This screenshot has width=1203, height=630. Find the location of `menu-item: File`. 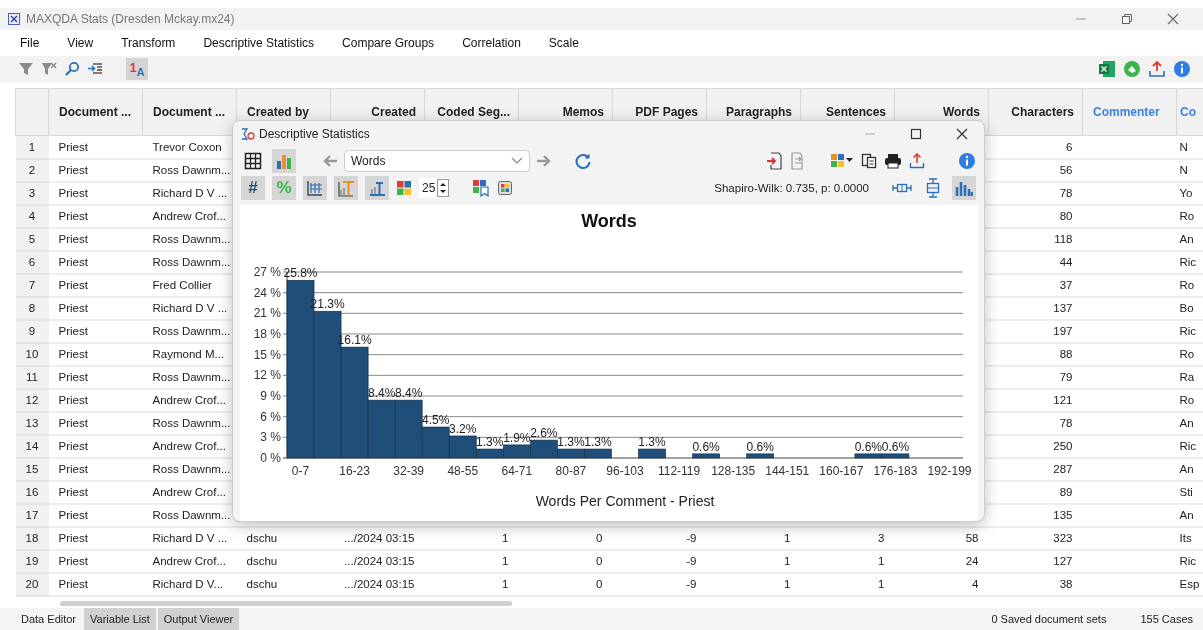

menu-item: File is located at coordinates (30, 43).